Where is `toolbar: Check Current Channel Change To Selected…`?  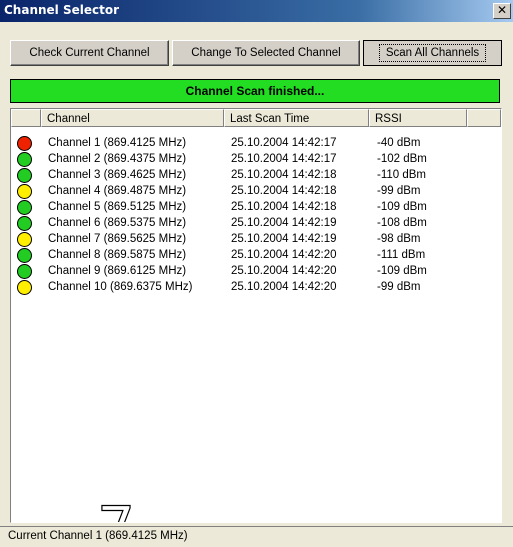 toolbar: Check Current Channel Change To Selected… is located at coordinates (256, 53).